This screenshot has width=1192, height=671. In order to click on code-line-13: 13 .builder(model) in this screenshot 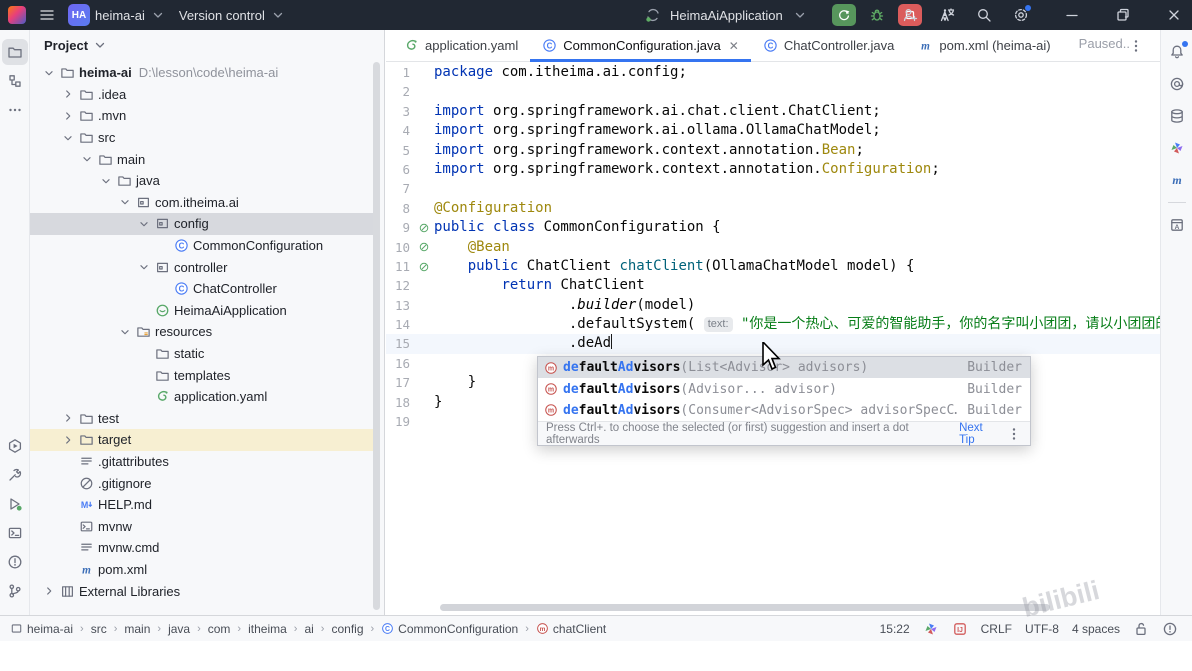, I will do `click(773, 305)`.